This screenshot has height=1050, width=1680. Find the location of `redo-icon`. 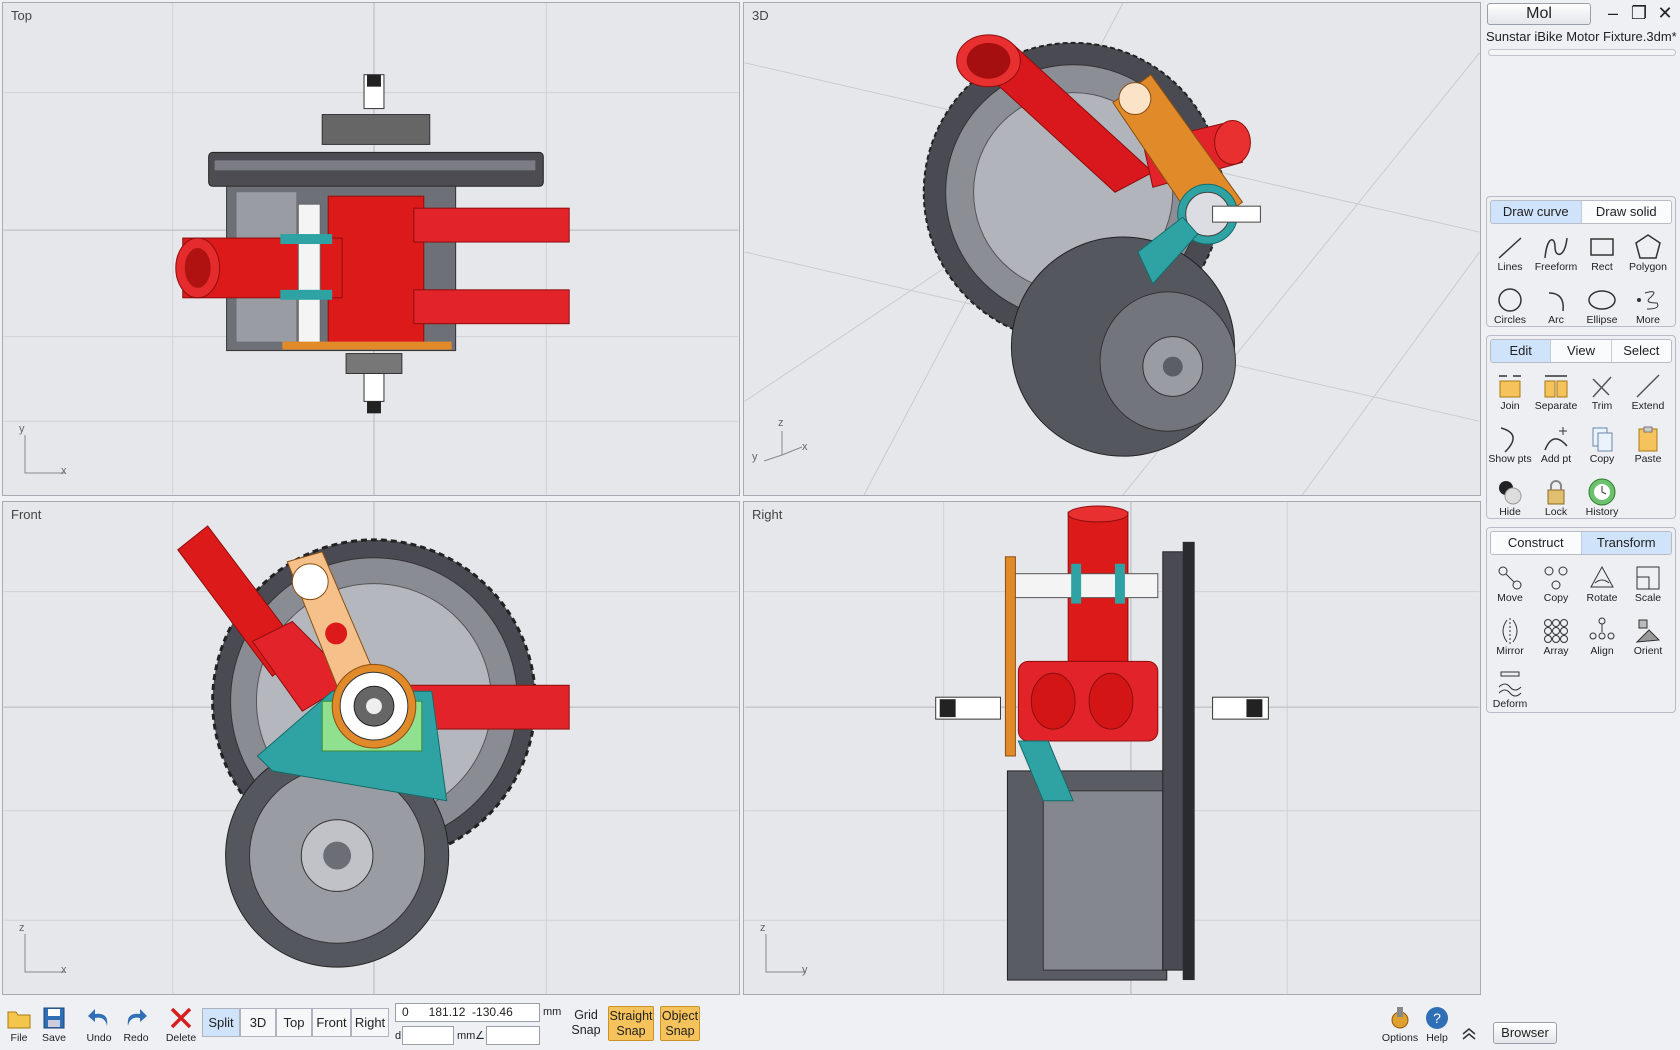

redo-icon is located at coordinates (137, 1017).